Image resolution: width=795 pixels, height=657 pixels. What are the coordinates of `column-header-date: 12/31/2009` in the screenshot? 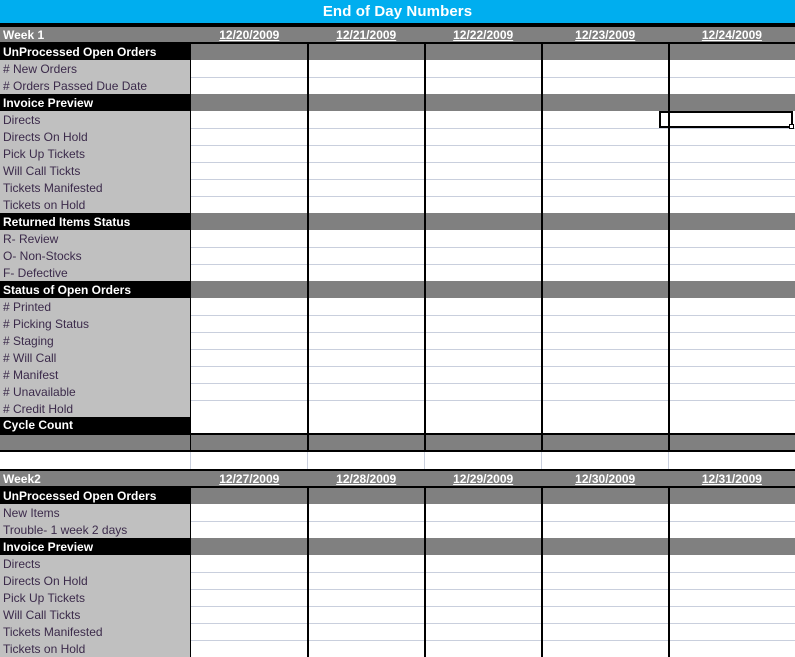 It's located at (731, 478).